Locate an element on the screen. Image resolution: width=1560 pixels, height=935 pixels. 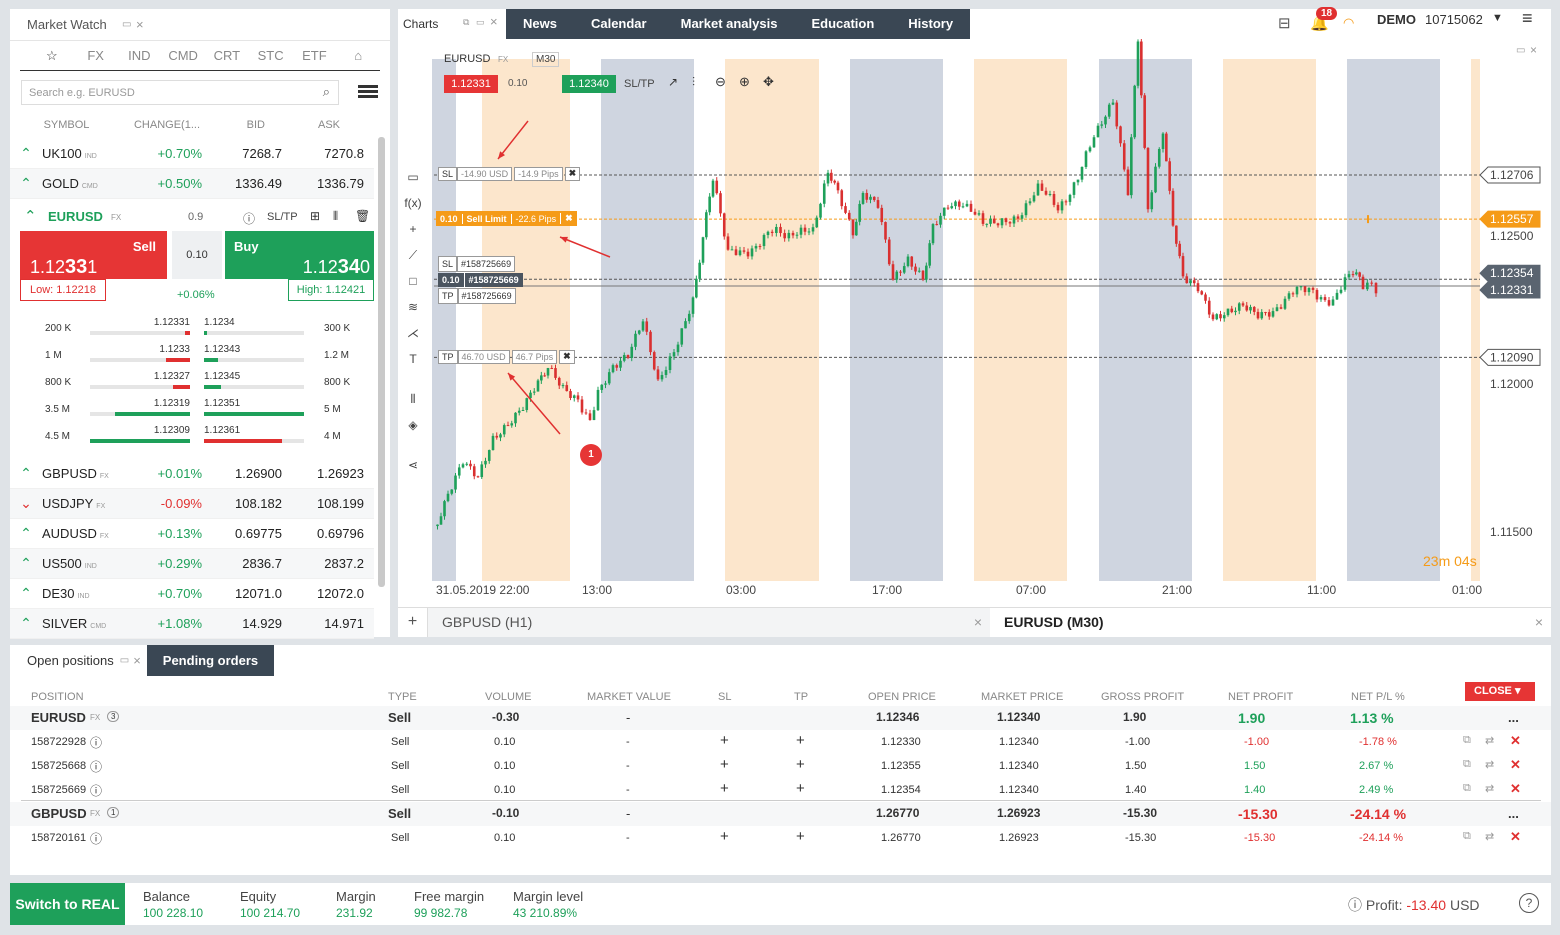
chart-icon: ⫴ is located at coordinates (335, 216).